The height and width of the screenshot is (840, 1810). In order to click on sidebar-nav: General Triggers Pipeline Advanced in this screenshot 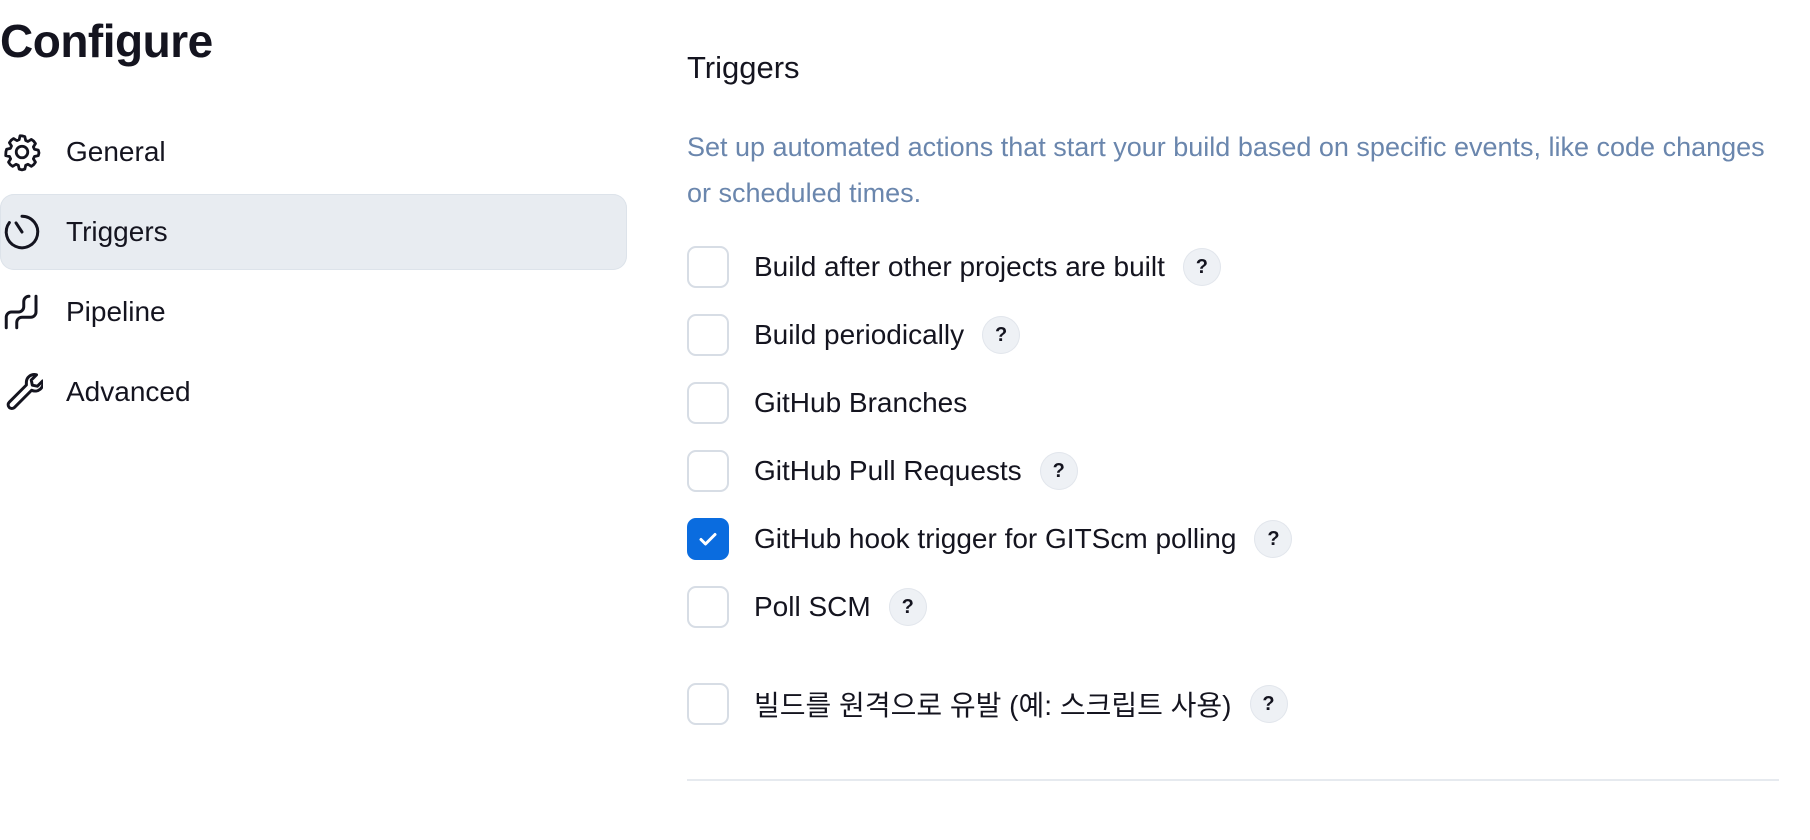, I will do `click(313, 274)`.